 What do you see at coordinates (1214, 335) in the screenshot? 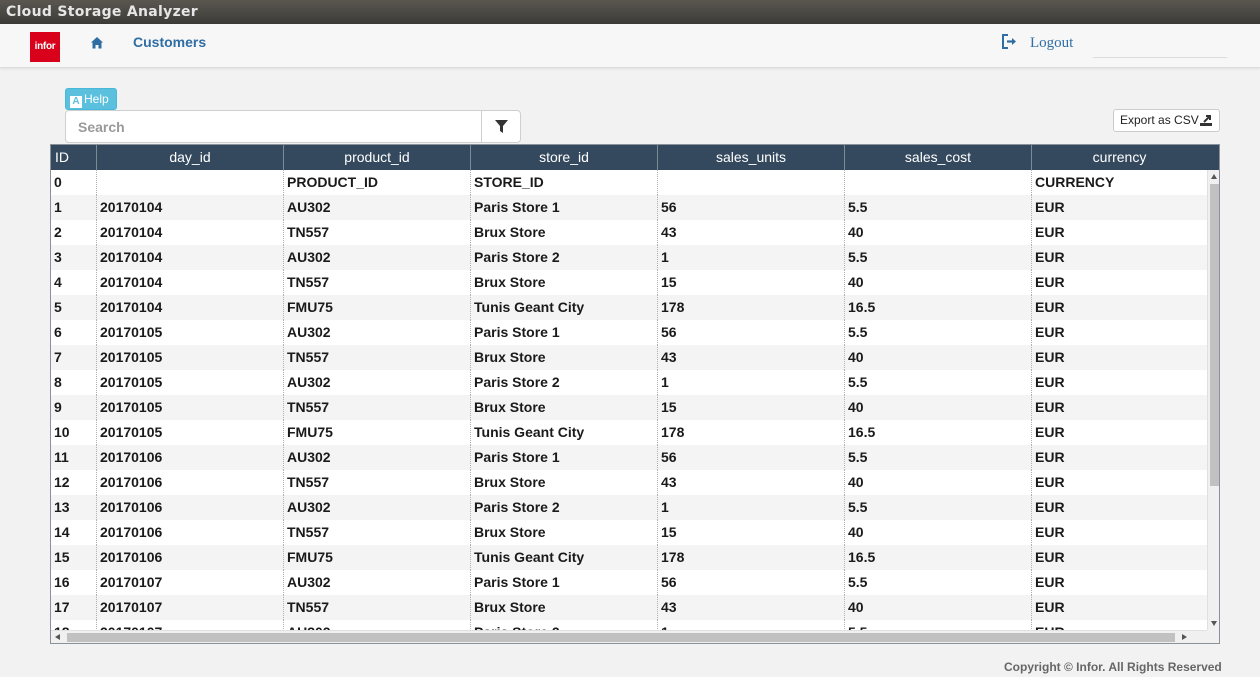
I see `vertical-scroll-thumb` at bounding box center [1214, 335].